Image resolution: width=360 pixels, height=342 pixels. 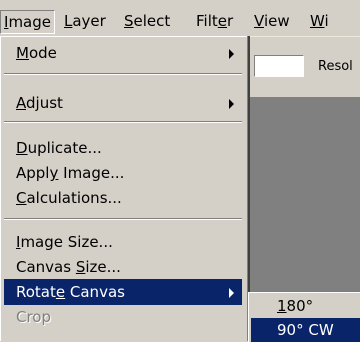 What do you see at coordinates (42, 53) in the screenshot?
I see `menu-item-mode-label: ode` at bounding box center [42, 53].